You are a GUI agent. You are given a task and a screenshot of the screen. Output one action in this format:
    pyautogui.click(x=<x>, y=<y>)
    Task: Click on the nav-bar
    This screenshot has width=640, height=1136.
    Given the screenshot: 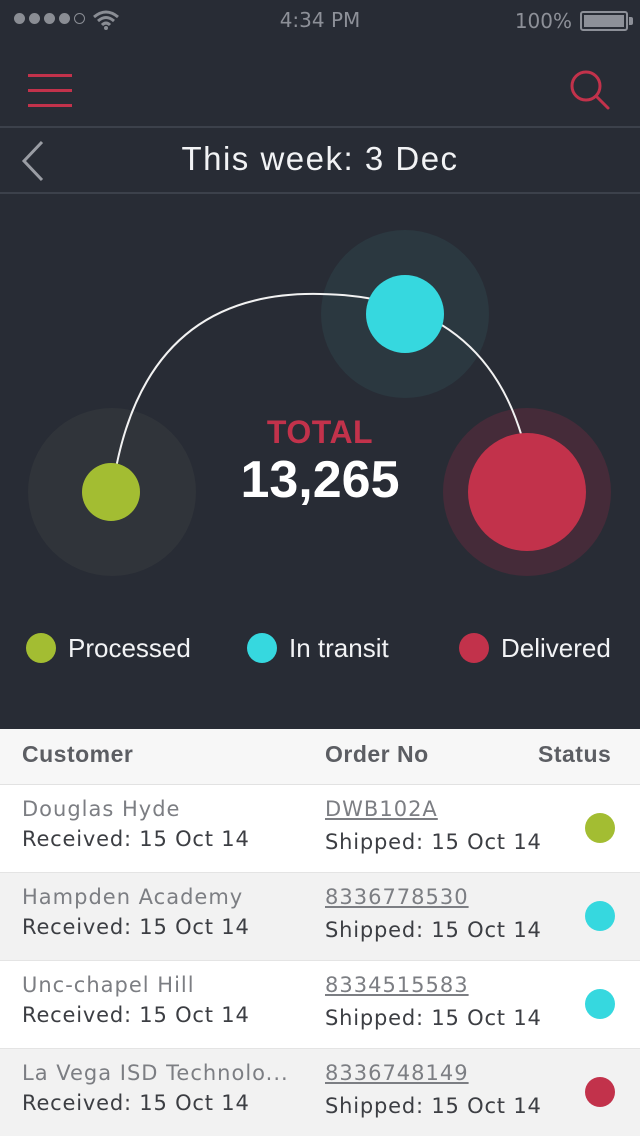 What is the action you would take?
    pyautogui.click(x=320, y=84)
    